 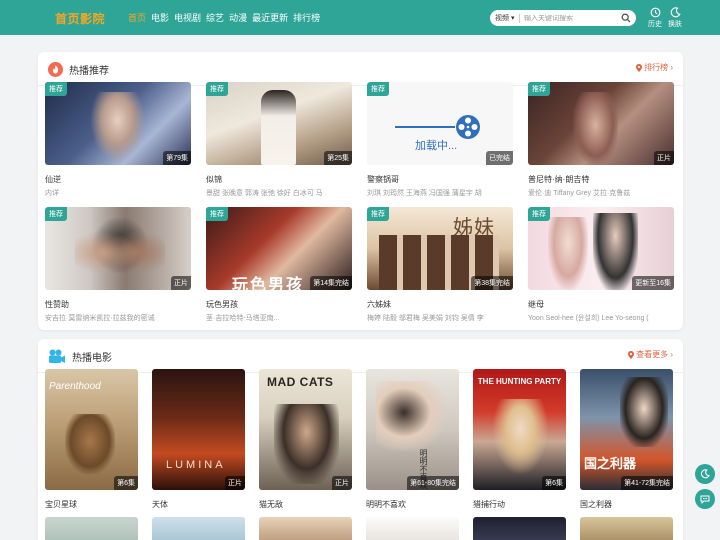 I want to click on movie-poster: 明明不喜欢 第61-80集完结, so click(x=412, y=429).